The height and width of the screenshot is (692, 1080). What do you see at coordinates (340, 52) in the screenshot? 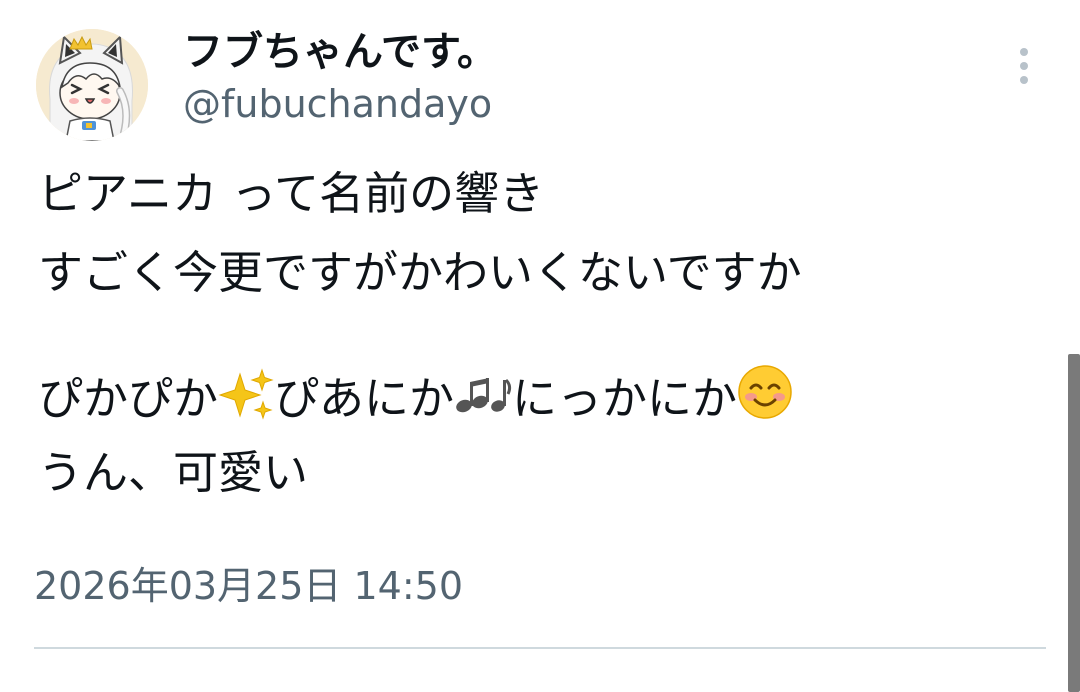
I see `author-display-name: フブちゃんです。` at bounding box center [340, 52].